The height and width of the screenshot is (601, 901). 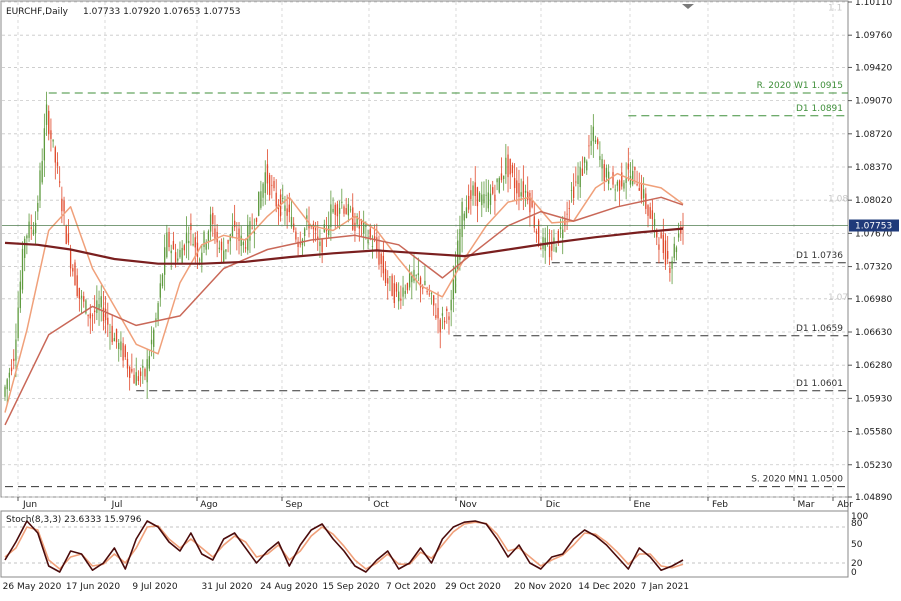 I want to click on stoch-tick-label: 50, so click(x=857, y=545).